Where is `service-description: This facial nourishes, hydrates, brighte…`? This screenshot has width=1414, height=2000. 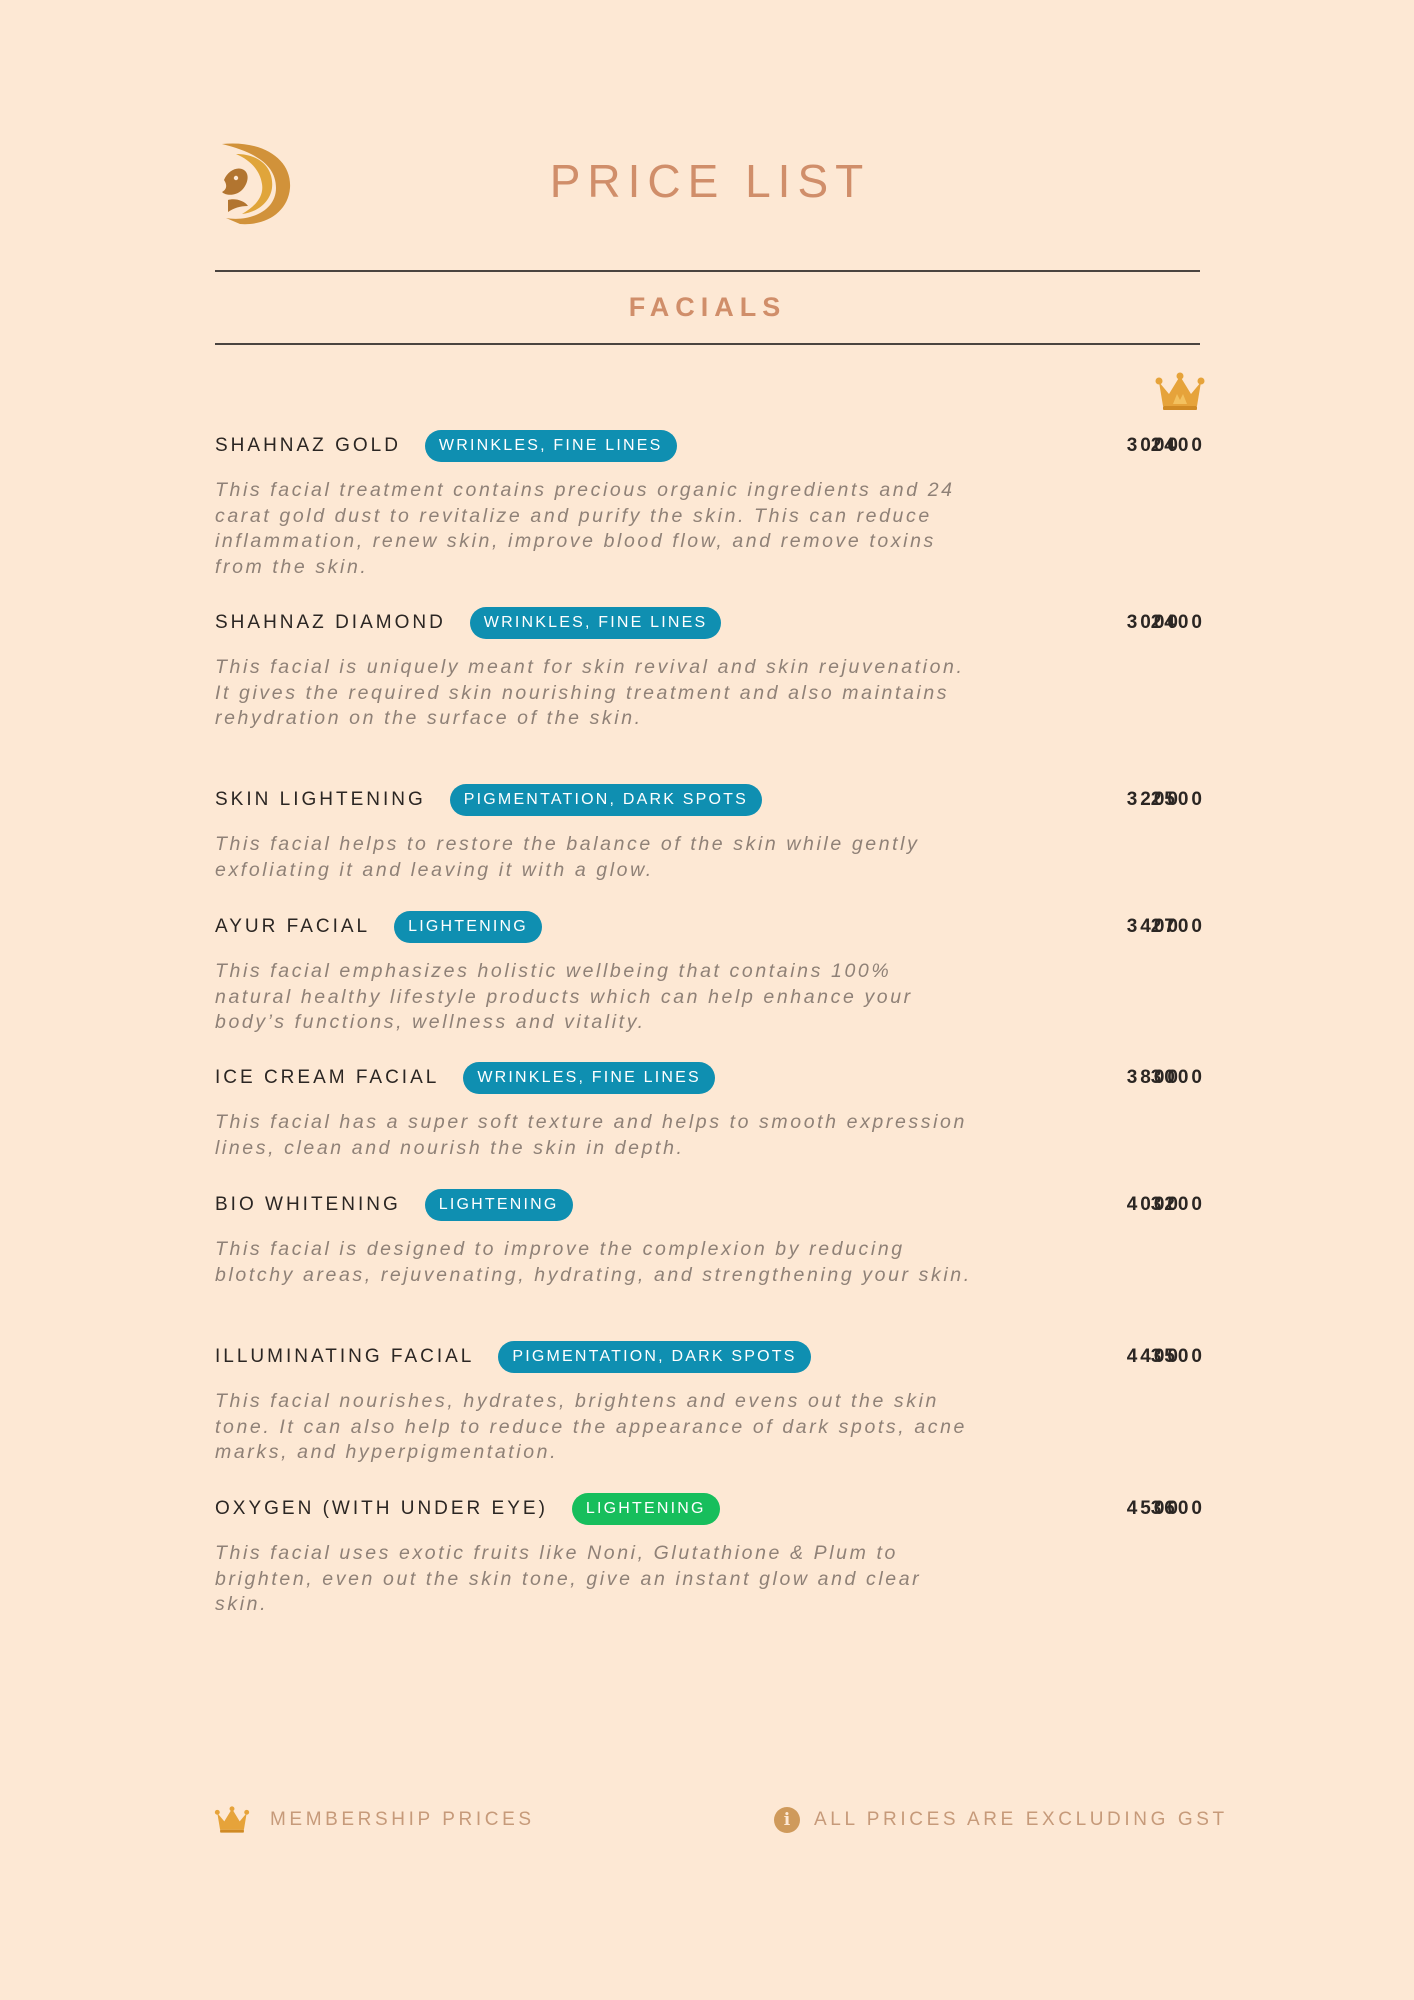
service-description: This facial nourishes, hydrates, brighte… is located at coordinates (591, 1426).